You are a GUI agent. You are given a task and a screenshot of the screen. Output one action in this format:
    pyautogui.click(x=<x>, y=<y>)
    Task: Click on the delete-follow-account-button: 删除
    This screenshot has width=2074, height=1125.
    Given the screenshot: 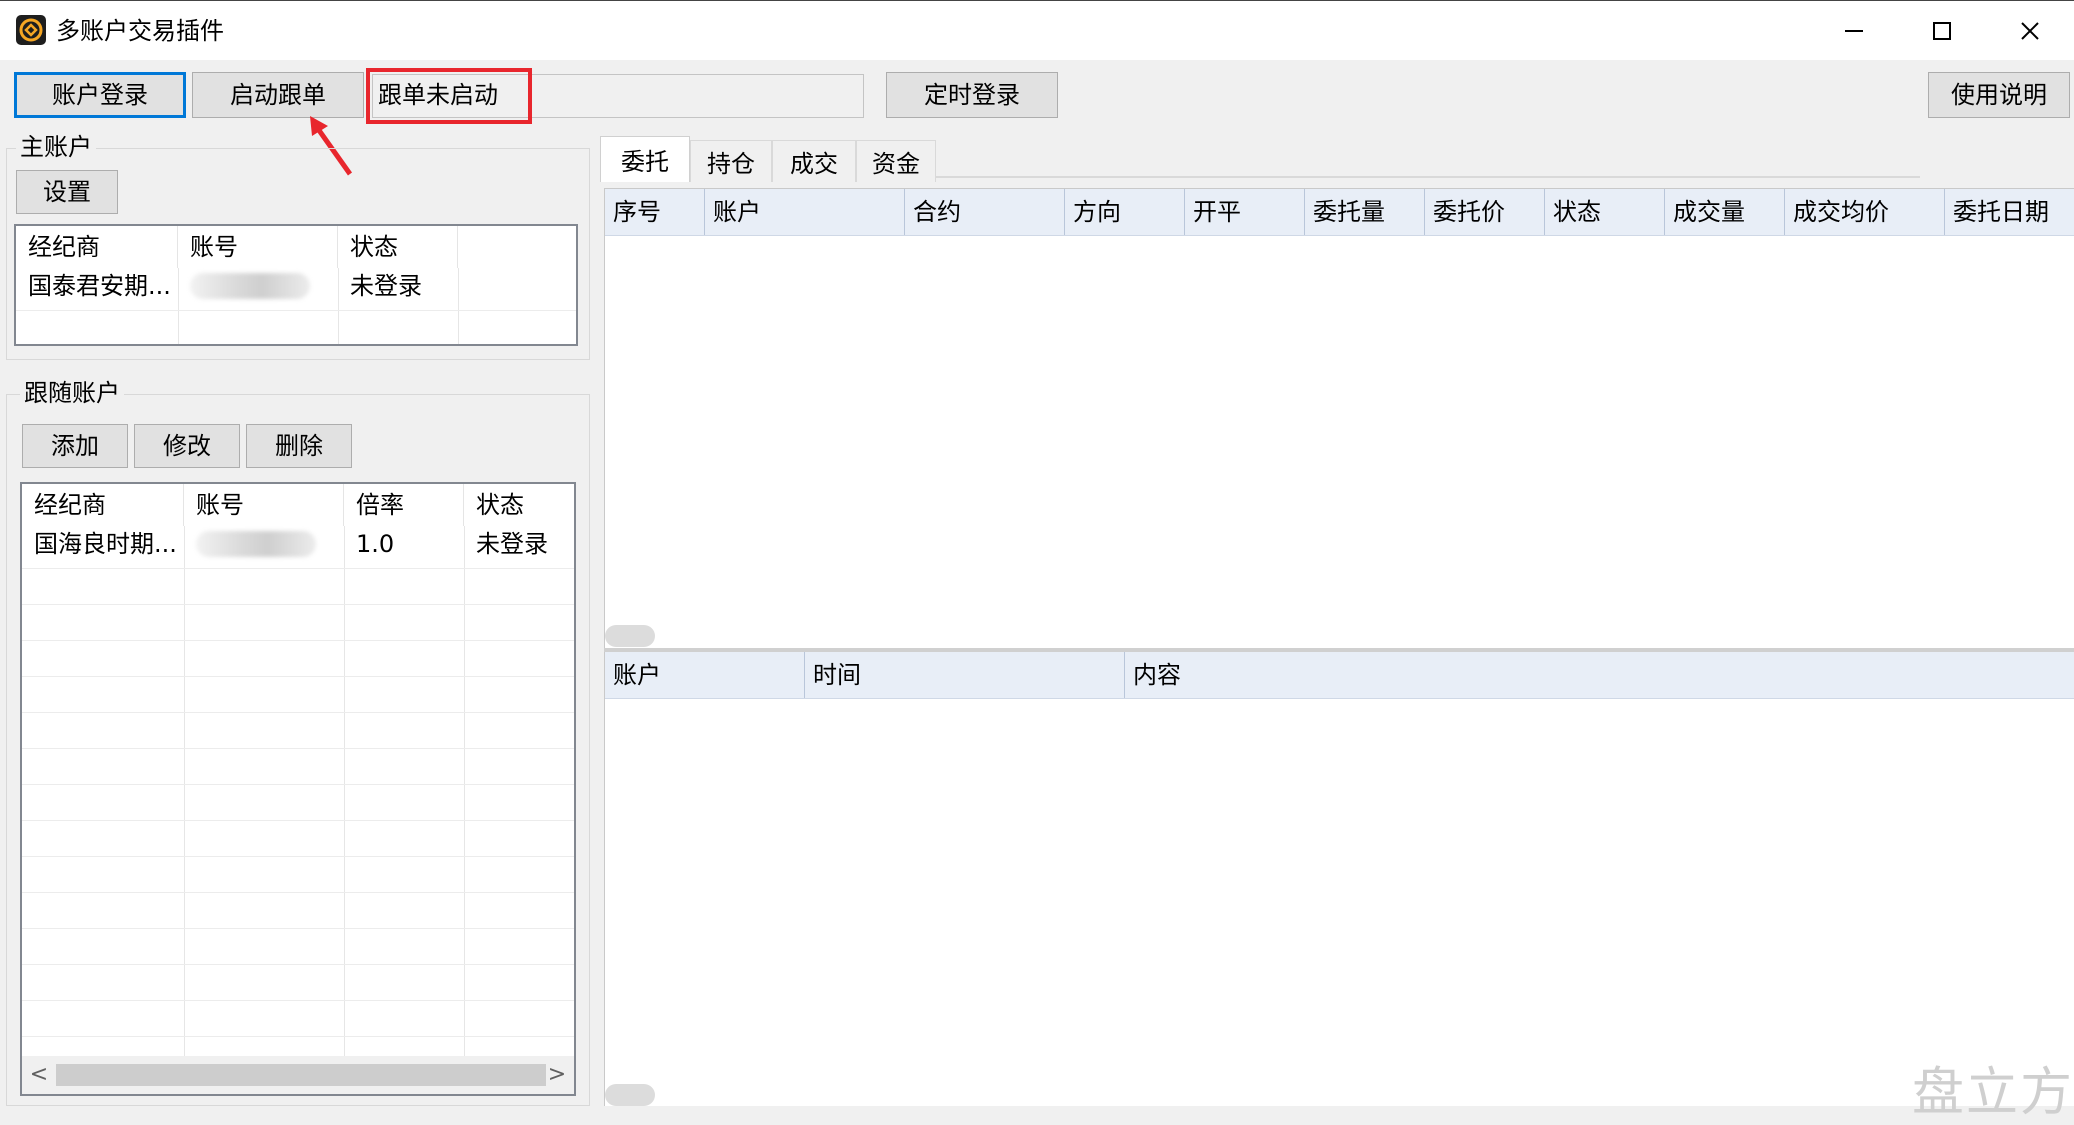 What is the action you would take?
    pyautogui.click(x=299, y=446)
    